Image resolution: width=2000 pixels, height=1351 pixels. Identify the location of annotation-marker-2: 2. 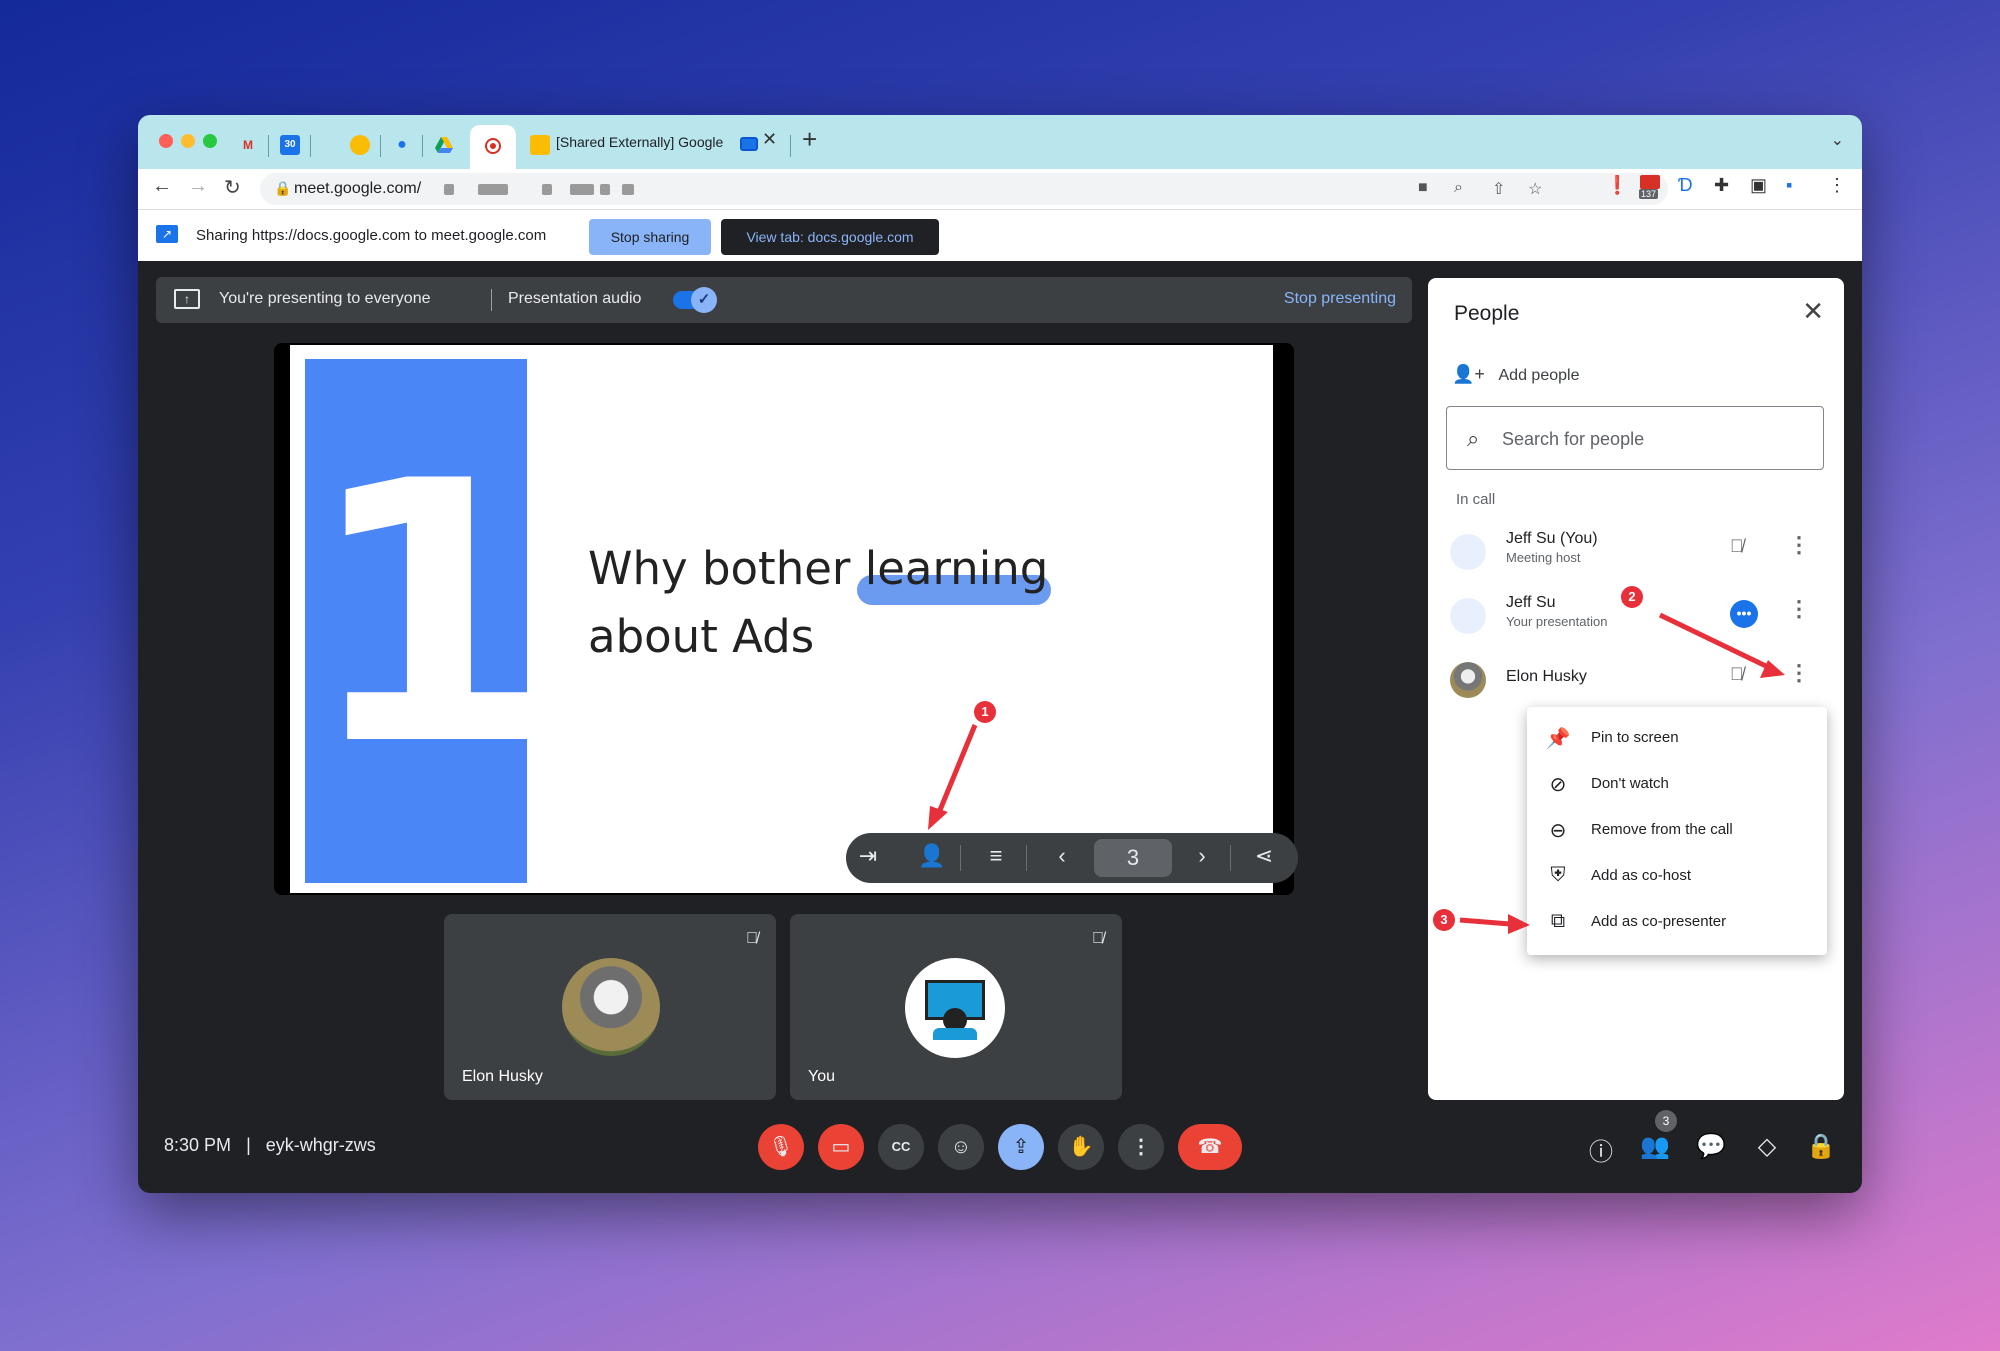
(1632, 597).